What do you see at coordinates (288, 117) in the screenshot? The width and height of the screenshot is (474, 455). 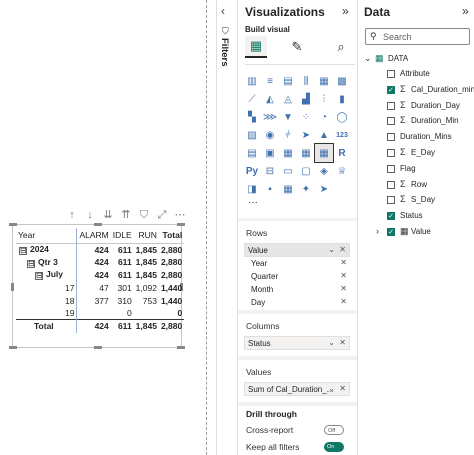 I see `visual-type-icon: ▼` at bounding box center [288, 117].